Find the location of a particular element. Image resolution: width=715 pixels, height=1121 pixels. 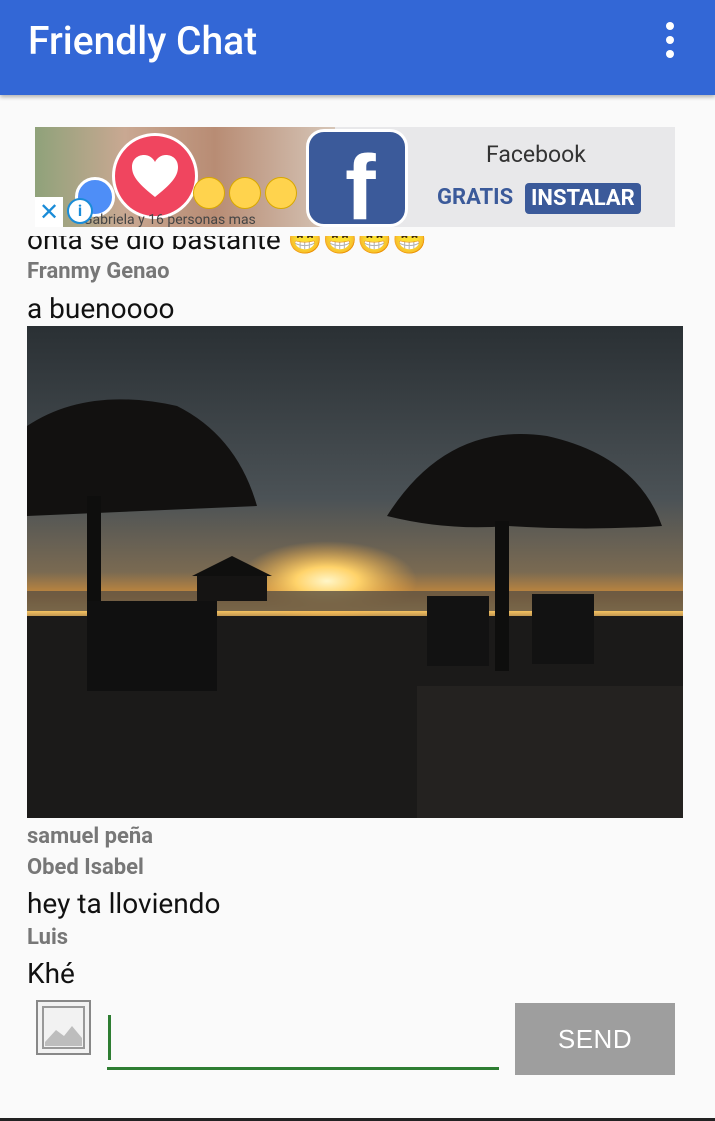

haha-reaction-icon is located at coordinates (209, 193).